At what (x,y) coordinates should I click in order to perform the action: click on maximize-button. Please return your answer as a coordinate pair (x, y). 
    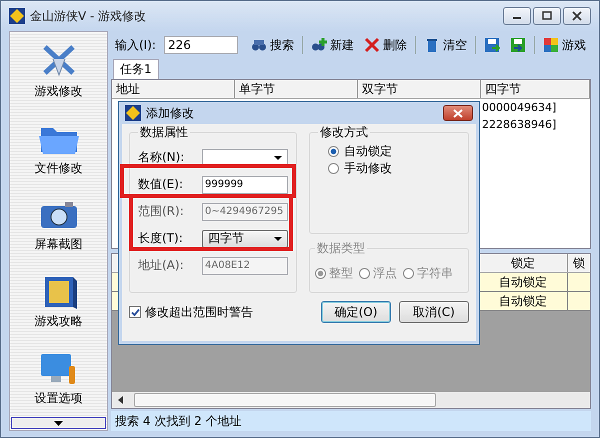
    Looking at the image, I should click on (547, 16).